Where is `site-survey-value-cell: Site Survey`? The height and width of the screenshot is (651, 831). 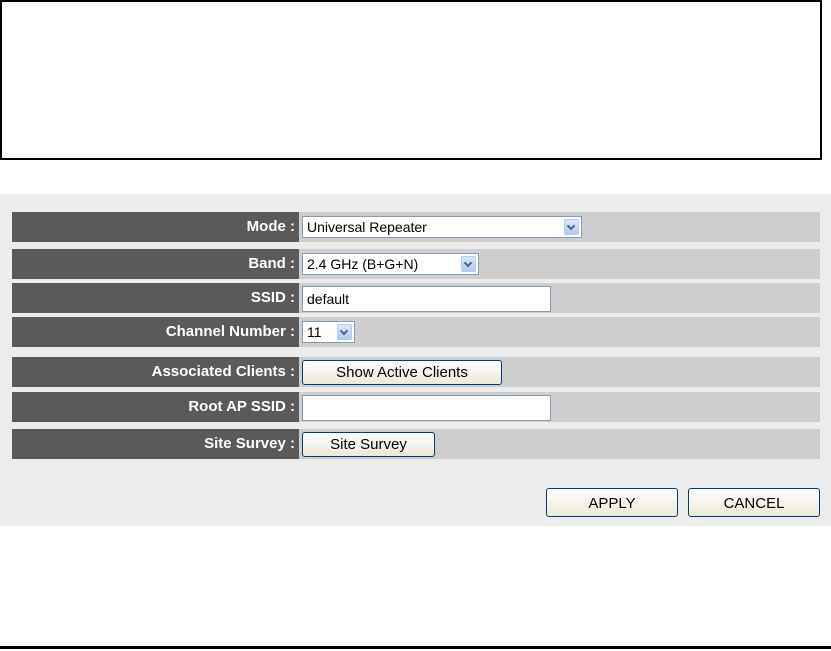
site-survey-value-cell: Site Survey is located at coordinates (559, 444).